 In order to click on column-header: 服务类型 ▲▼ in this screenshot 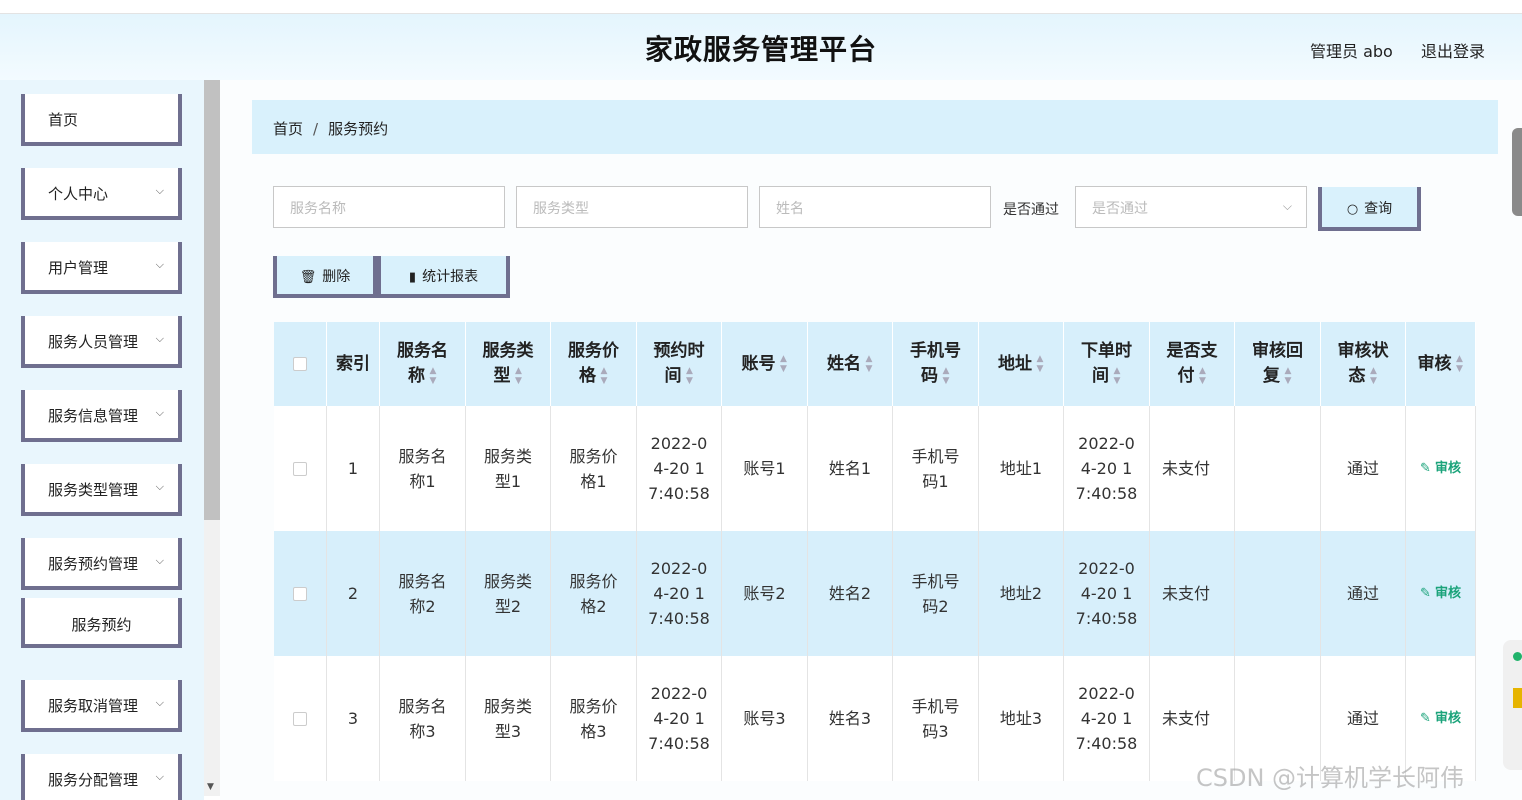, I will do `click(508, 364)`.